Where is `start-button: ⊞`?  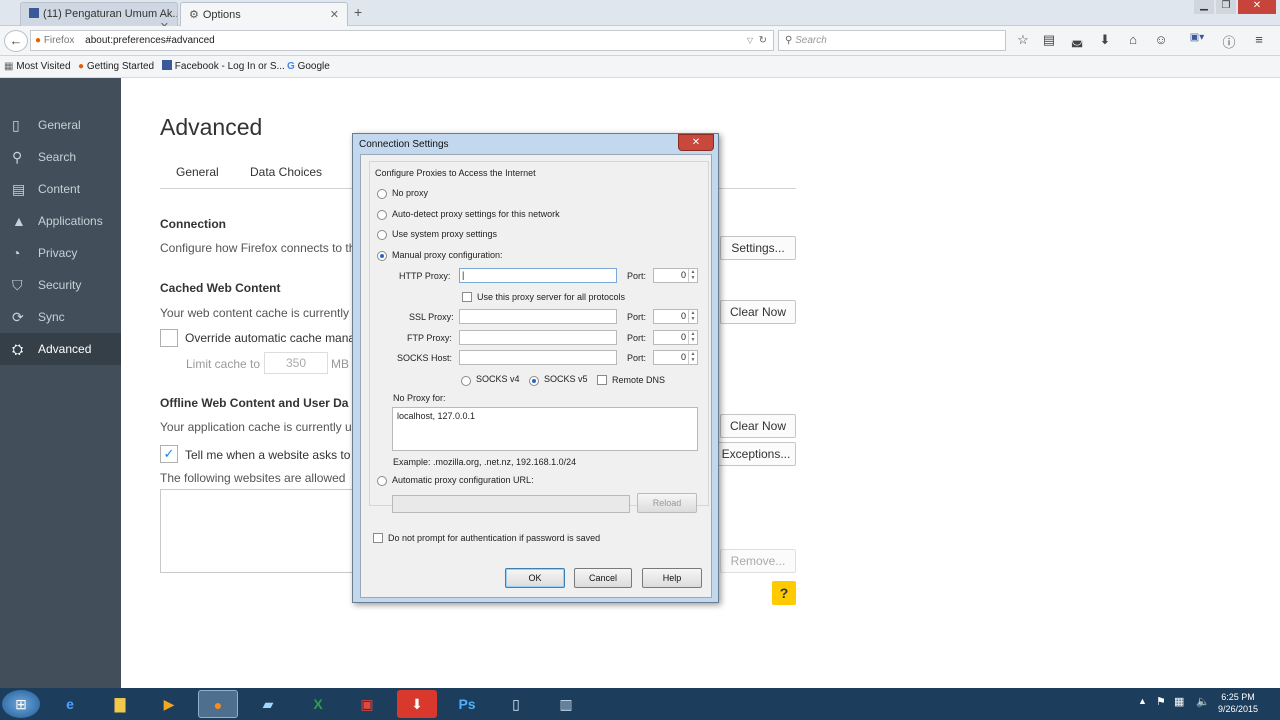 start-button: ⊞ is located at coordinates (21, 704).